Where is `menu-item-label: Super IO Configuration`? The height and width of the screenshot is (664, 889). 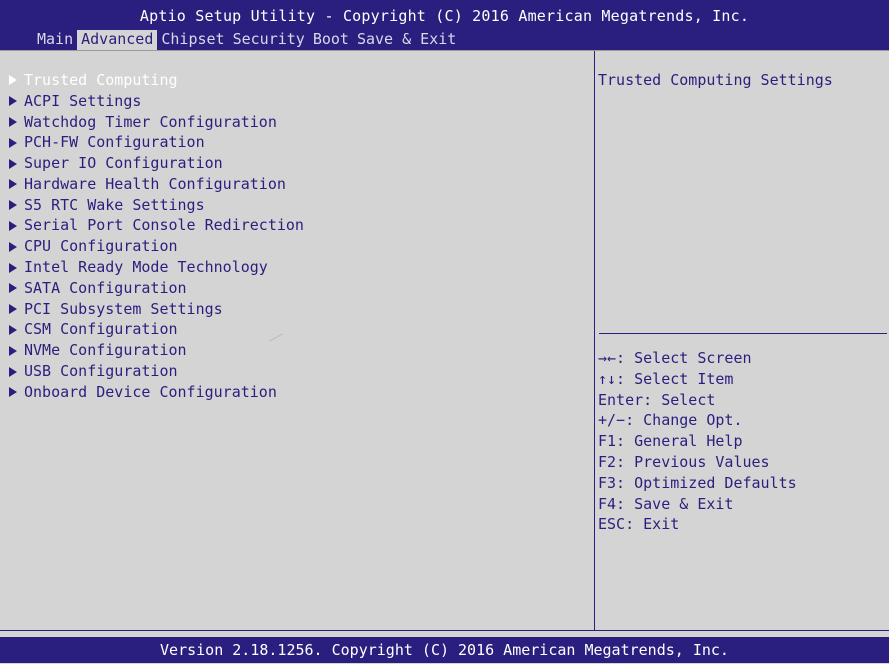
menu-item-label: Super IO Configuration is located at coordinates (123, 163).